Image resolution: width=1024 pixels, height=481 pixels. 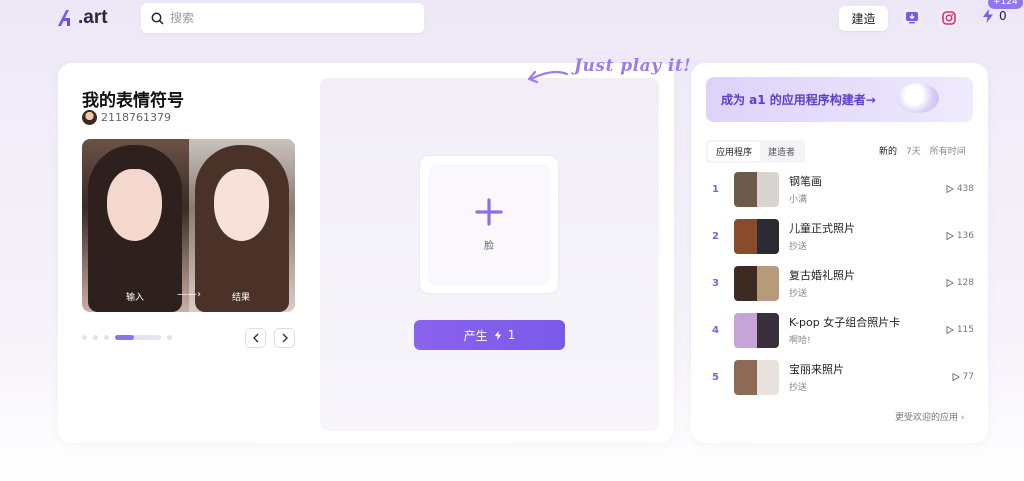 What do you see at coordinates (715, 330) in the screenshot?
I see `rank-number: 4` at bounding box center [715, 330].